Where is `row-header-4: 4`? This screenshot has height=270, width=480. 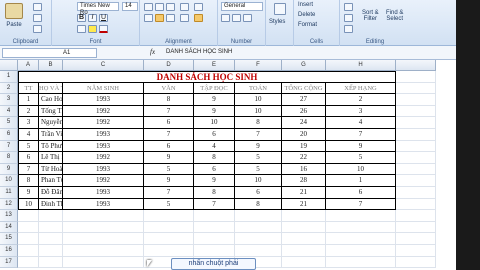 row-header-4: 4 is located at coordinates (9, 111).